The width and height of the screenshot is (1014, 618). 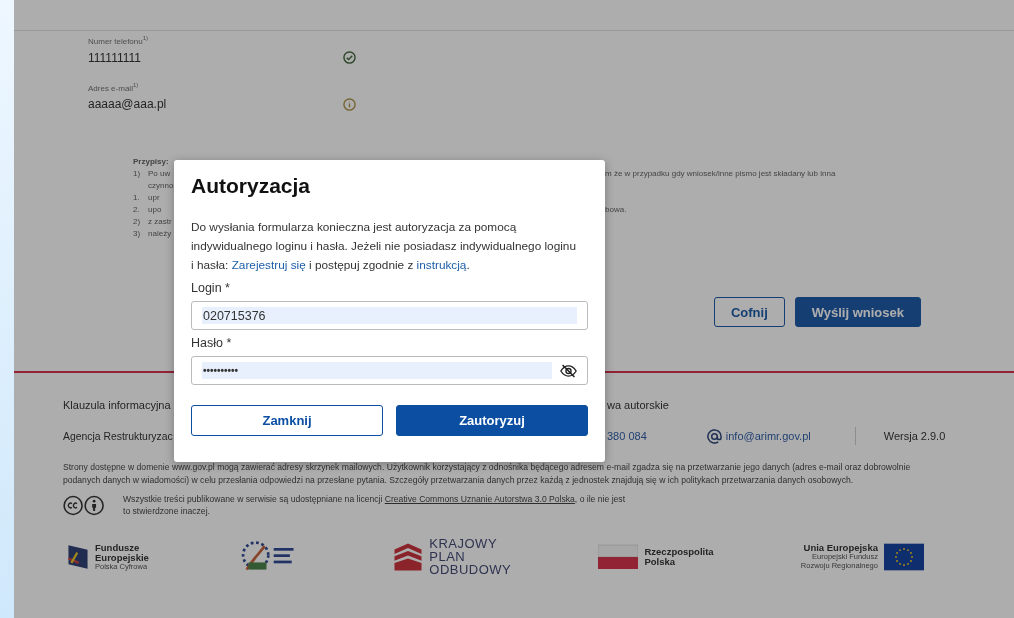 What do you see at coordinates (568, 370) in the screenshot?
I see `eye-slash-icon` at bounding box center [568, 370].